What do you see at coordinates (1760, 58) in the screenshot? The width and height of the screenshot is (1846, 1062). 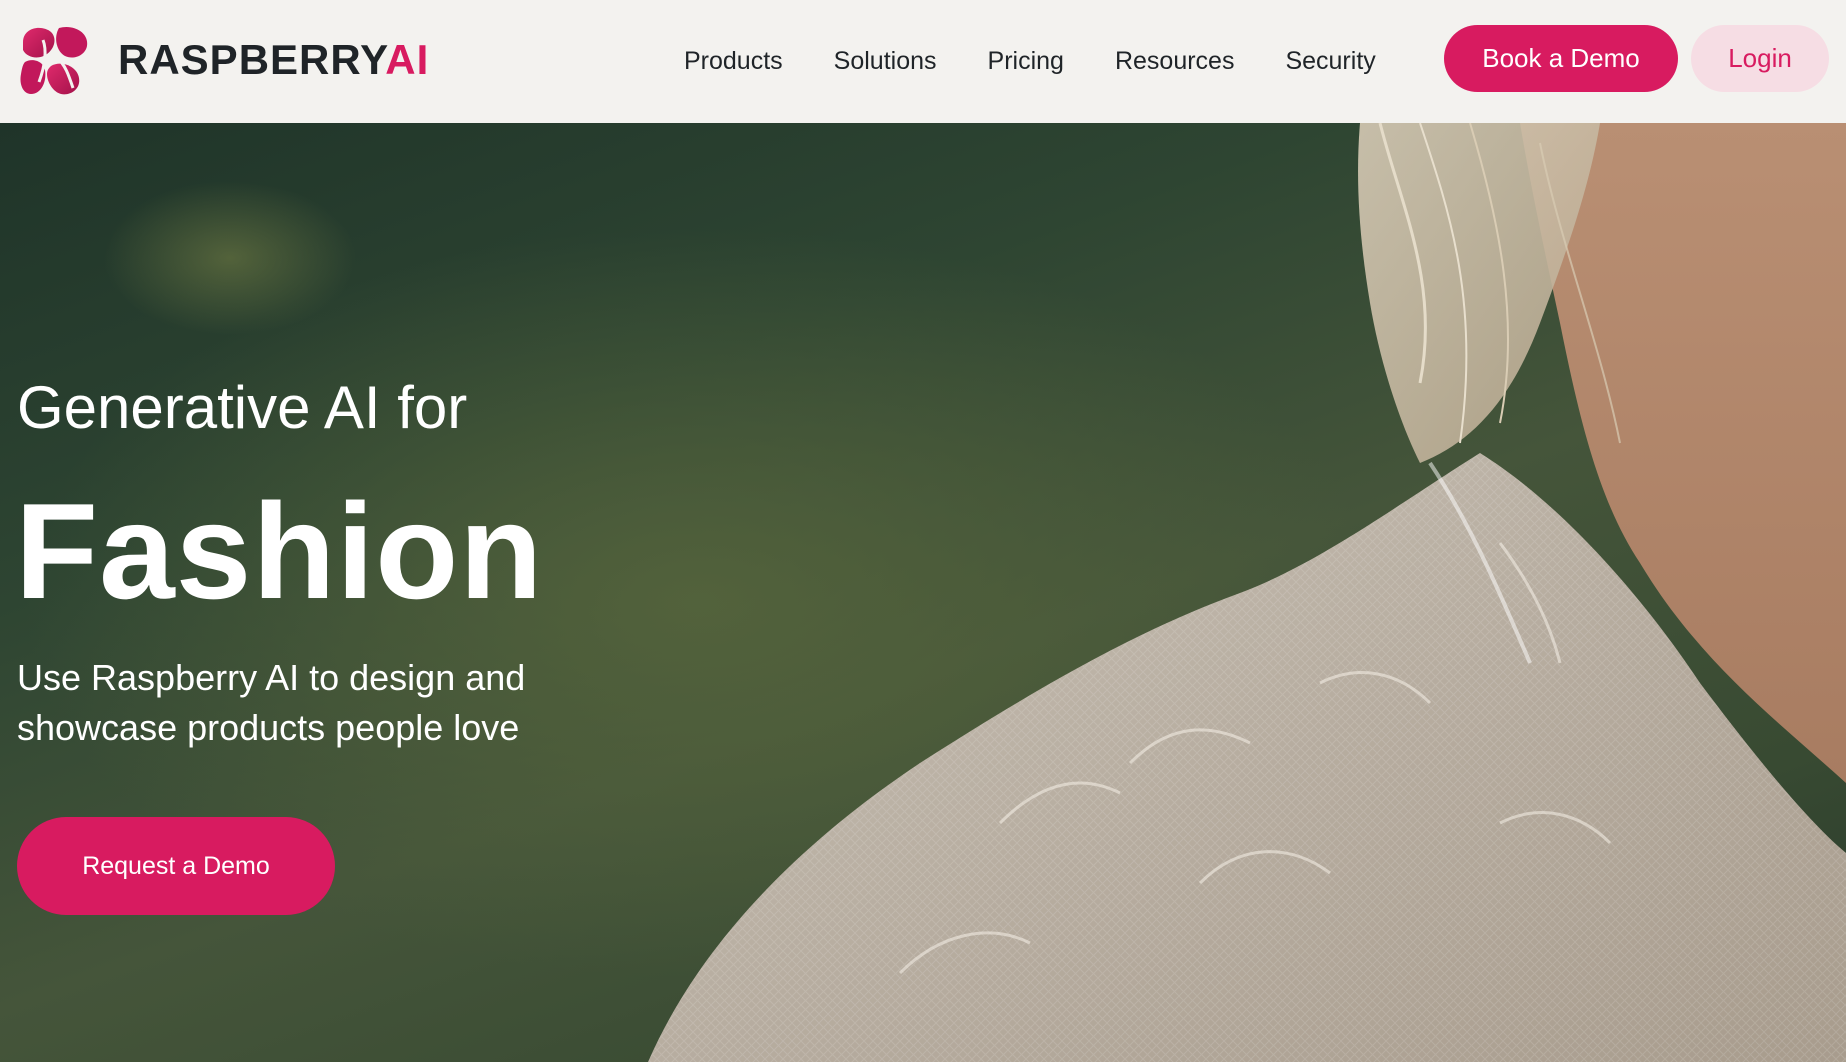 I see `login-button: Login` at bounding box center [1760, 58].